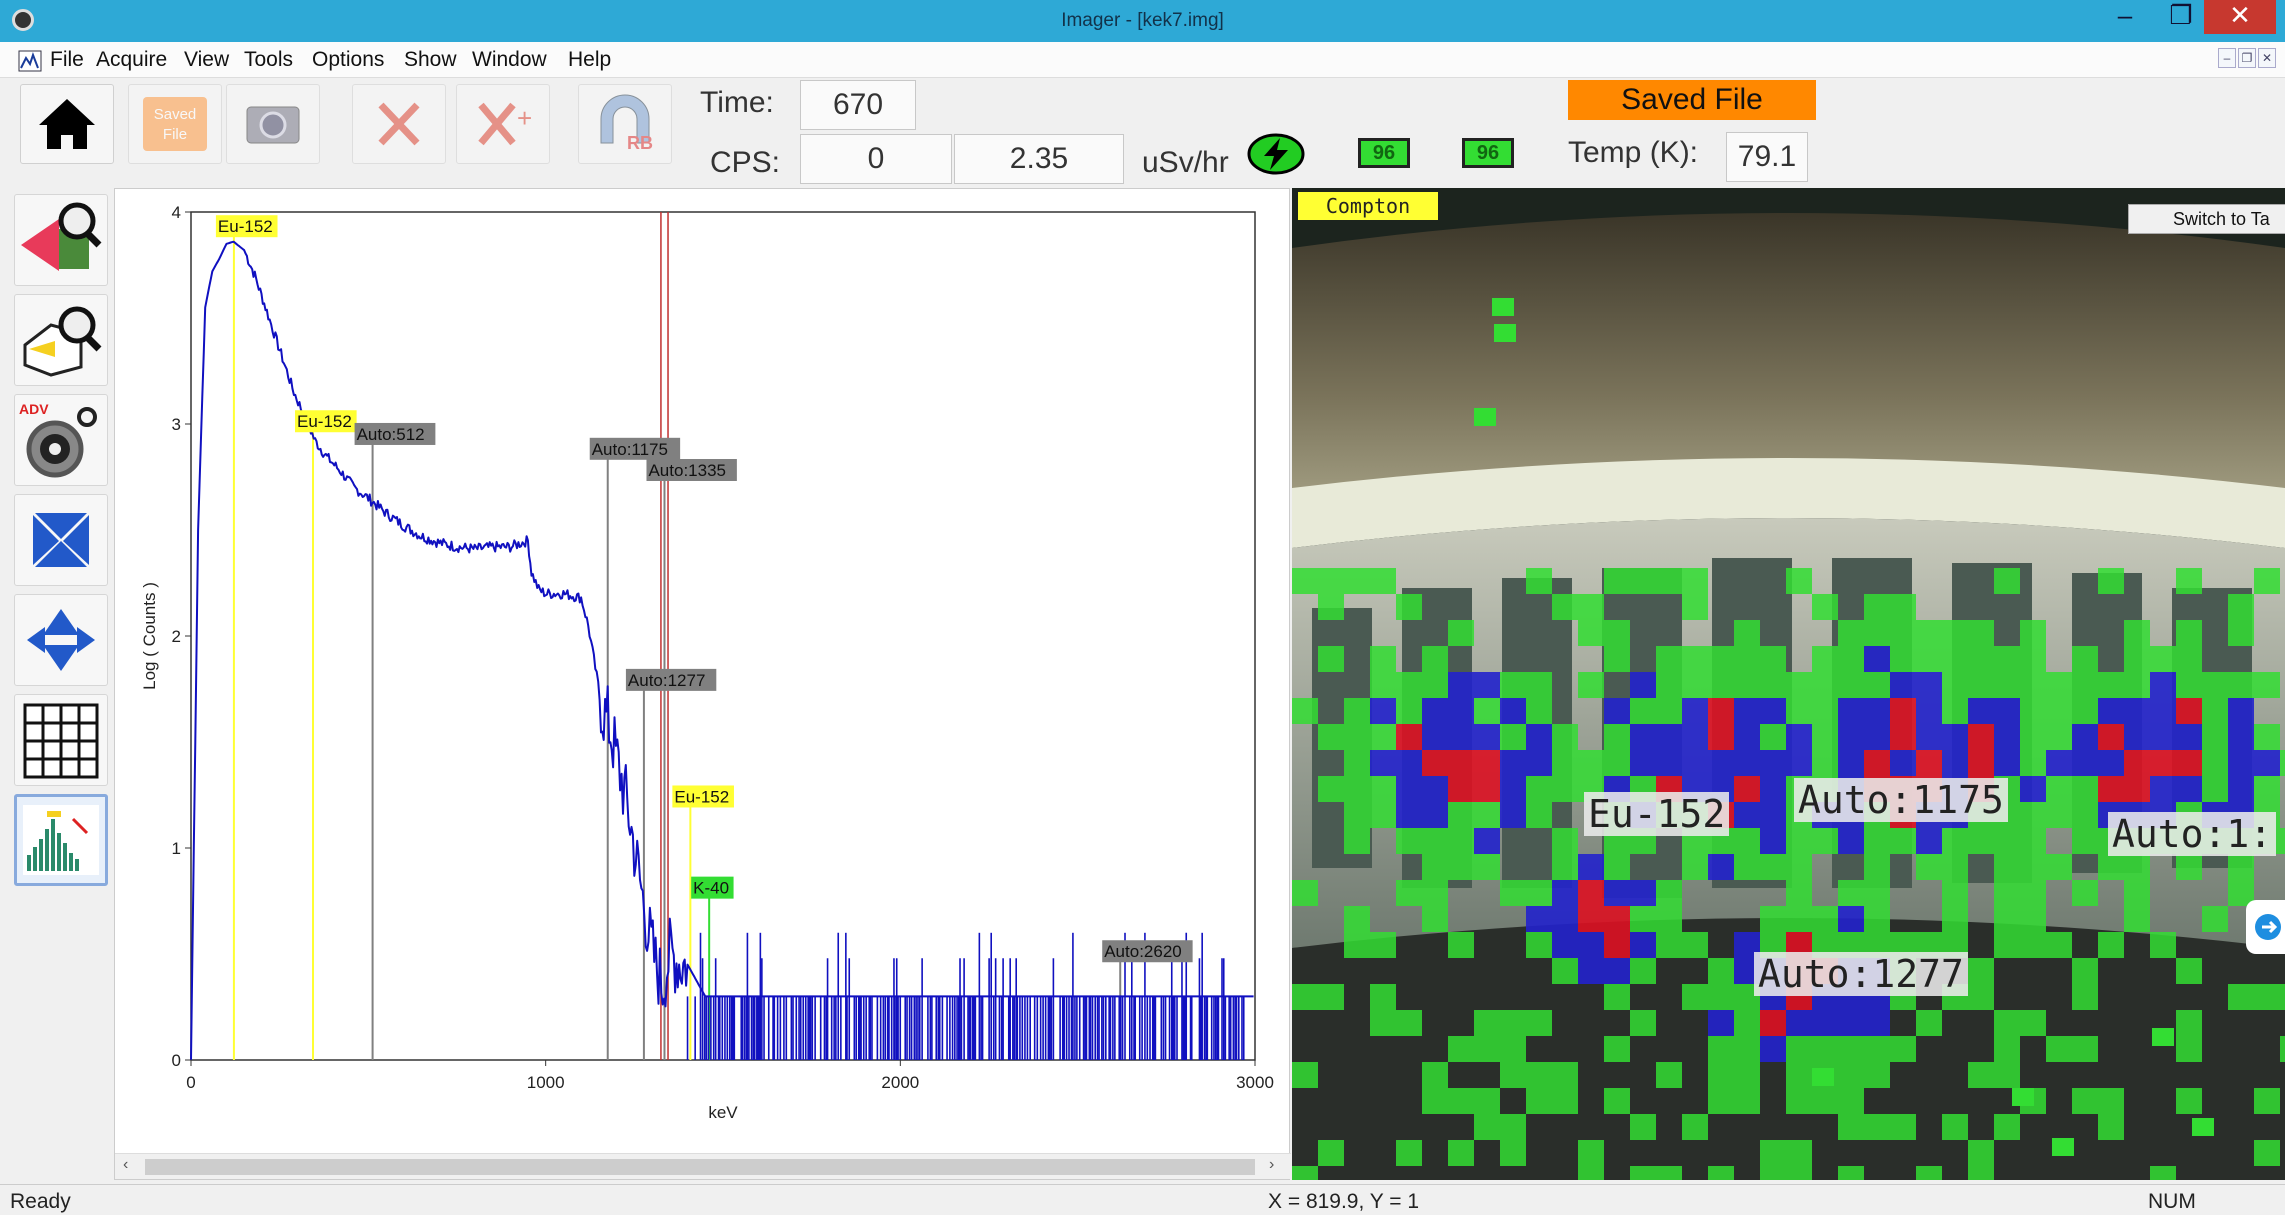 Image resolution: width=2285 pixels, height=1215 pixels. Describe the element at coordinates (131, 60) in the screenshot. I see `menu-acquire: Acquire` at that location.